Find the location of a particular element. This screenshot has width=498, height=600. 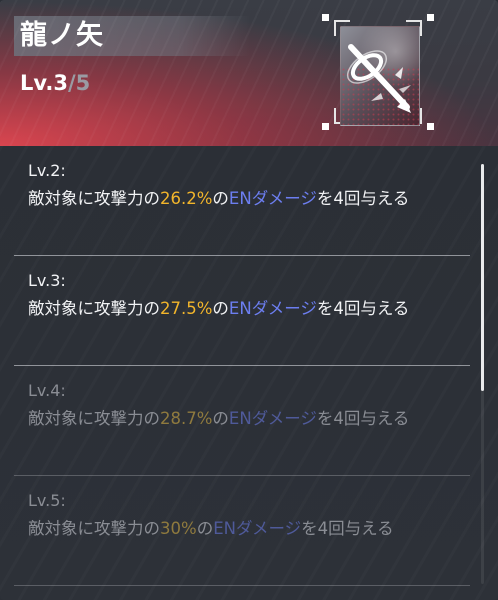

damage-percent: 30% is located at coordinates (178, 528).